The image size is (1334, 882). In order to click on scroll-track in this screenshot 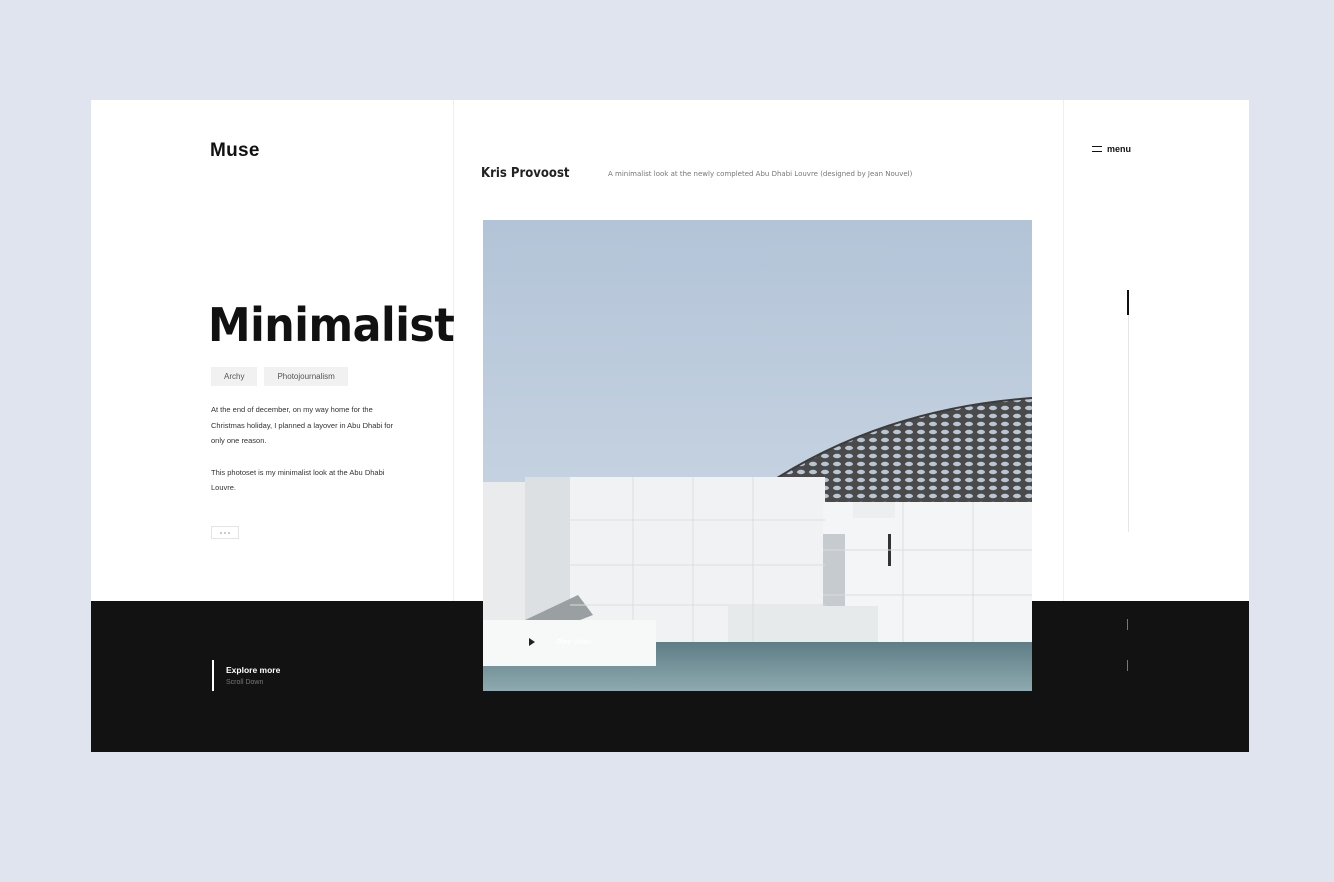, I will do `click(1128, 411)`.